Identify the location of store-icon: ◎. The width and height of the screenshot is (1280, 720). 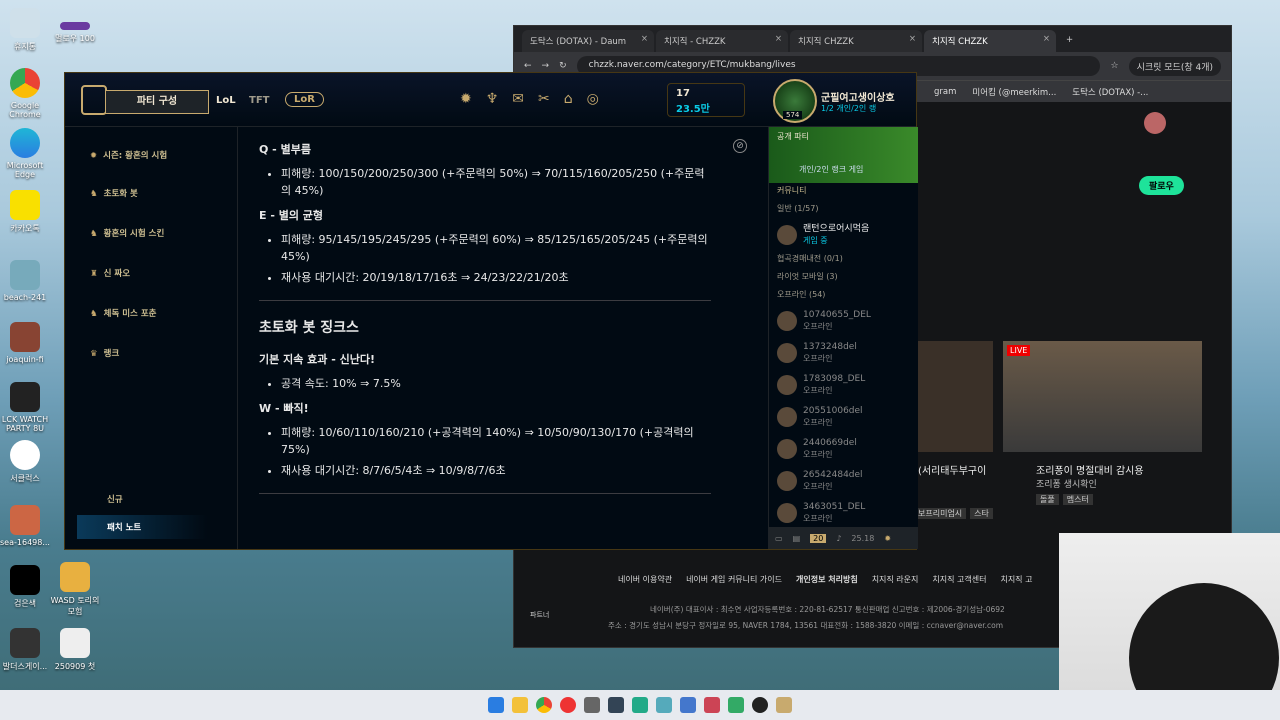
(593, 99).